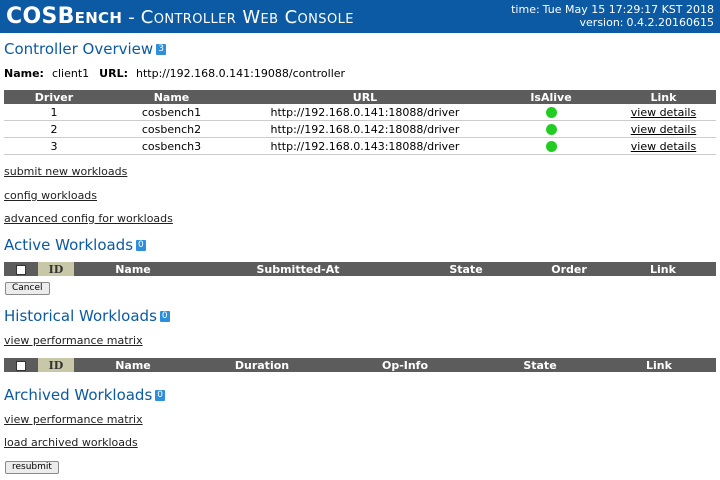 This screenshot has height=480, width=720. I want to click on col-op-info: Op-Info, so click(405, 365).